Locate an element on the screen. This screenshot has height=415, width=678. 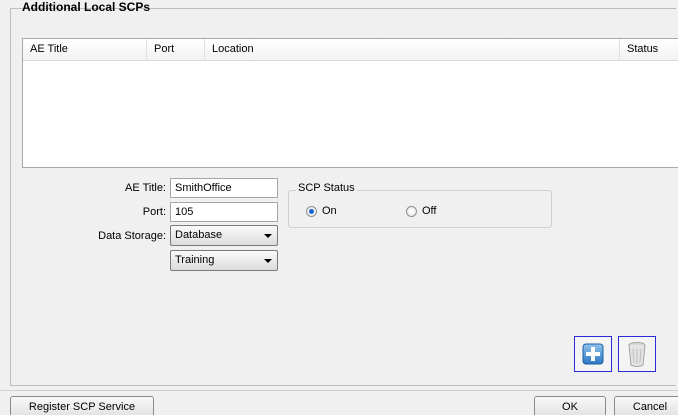
ok-button: OK is located at coordinates (570, 405).